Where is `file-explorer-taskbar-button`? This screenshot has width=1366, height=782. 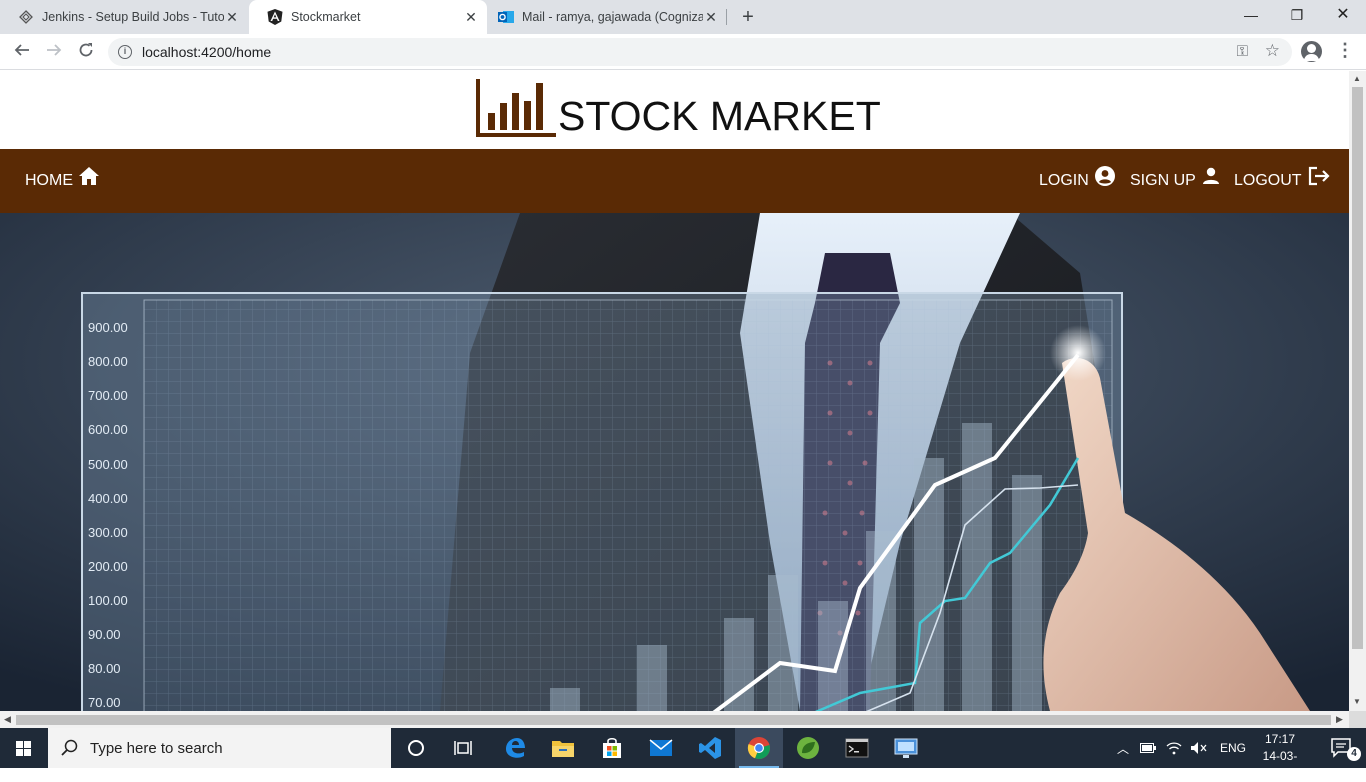
file-explorer-taskbar-button is located at coordinates (563, 748).